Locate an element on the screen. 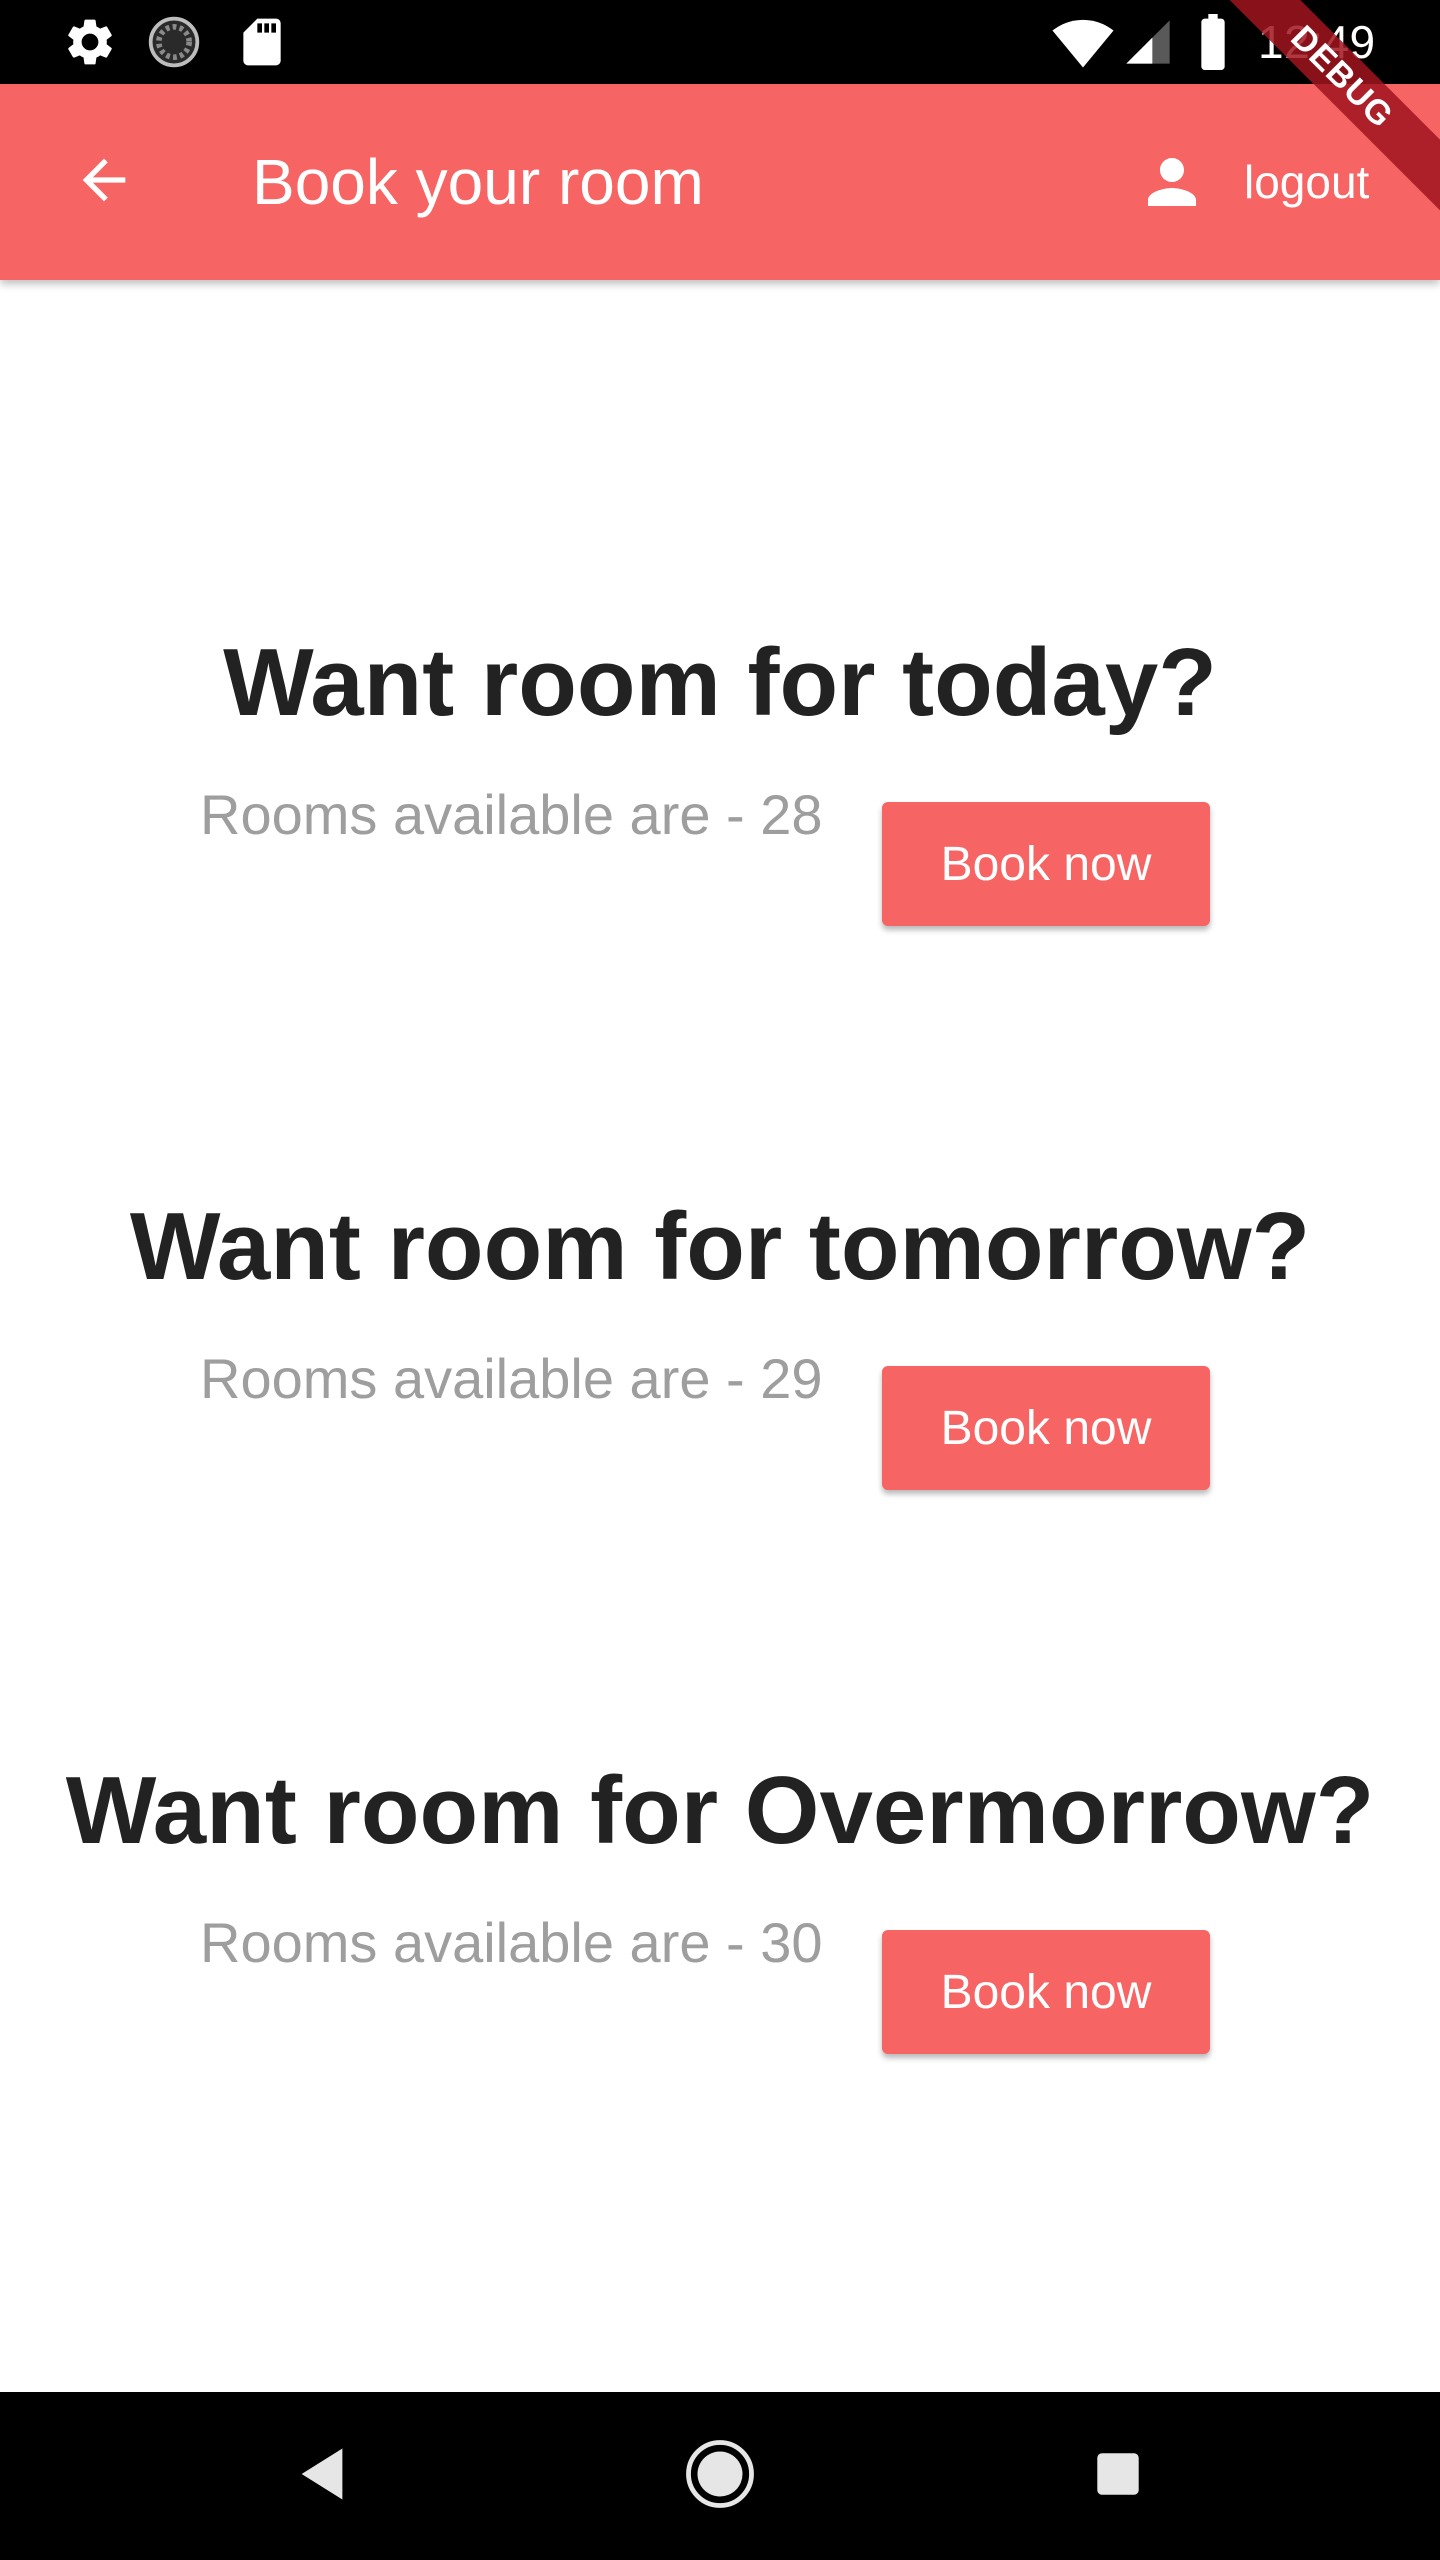 The height and width of the screenshot is (2560, 1440). recents-square-icon is located at coordinates (1118, 2476).